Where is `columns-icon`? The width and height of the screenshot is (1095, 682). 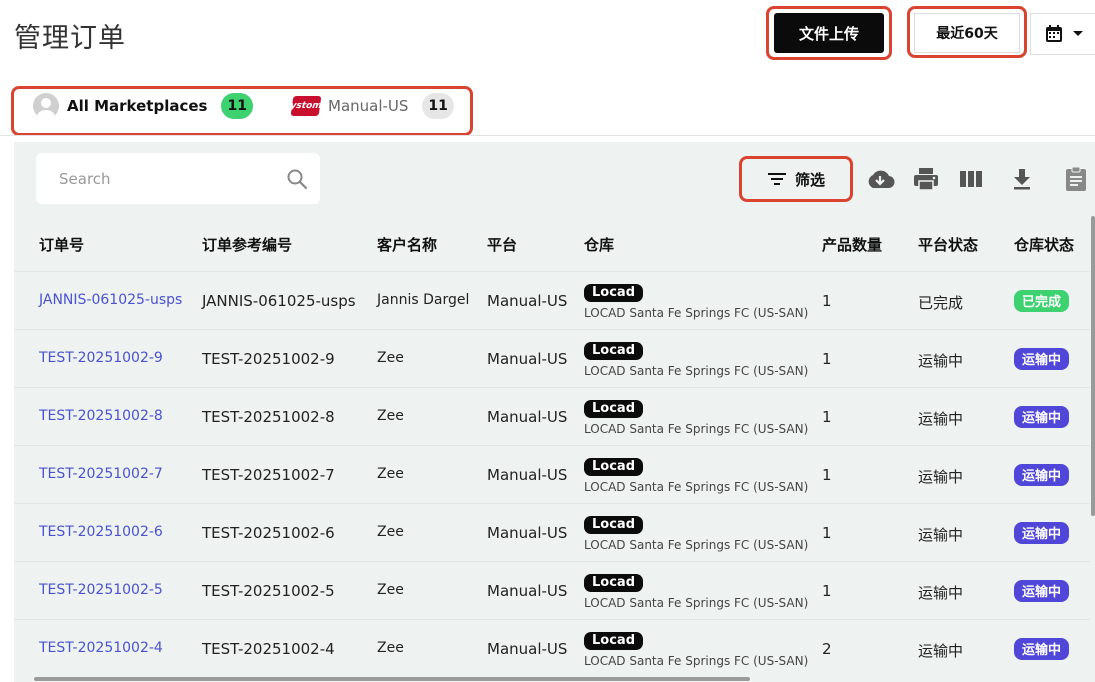 columns-icon is located at coordinates (971, 179).